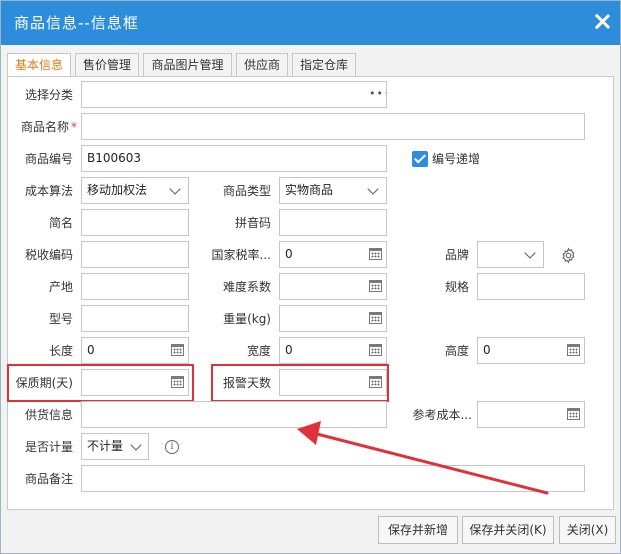 The image size is (621, 554). Describe the element at coordinates (418, 530) in the screenshot. I see `save-and-new-button: 保存并新增` at that location.